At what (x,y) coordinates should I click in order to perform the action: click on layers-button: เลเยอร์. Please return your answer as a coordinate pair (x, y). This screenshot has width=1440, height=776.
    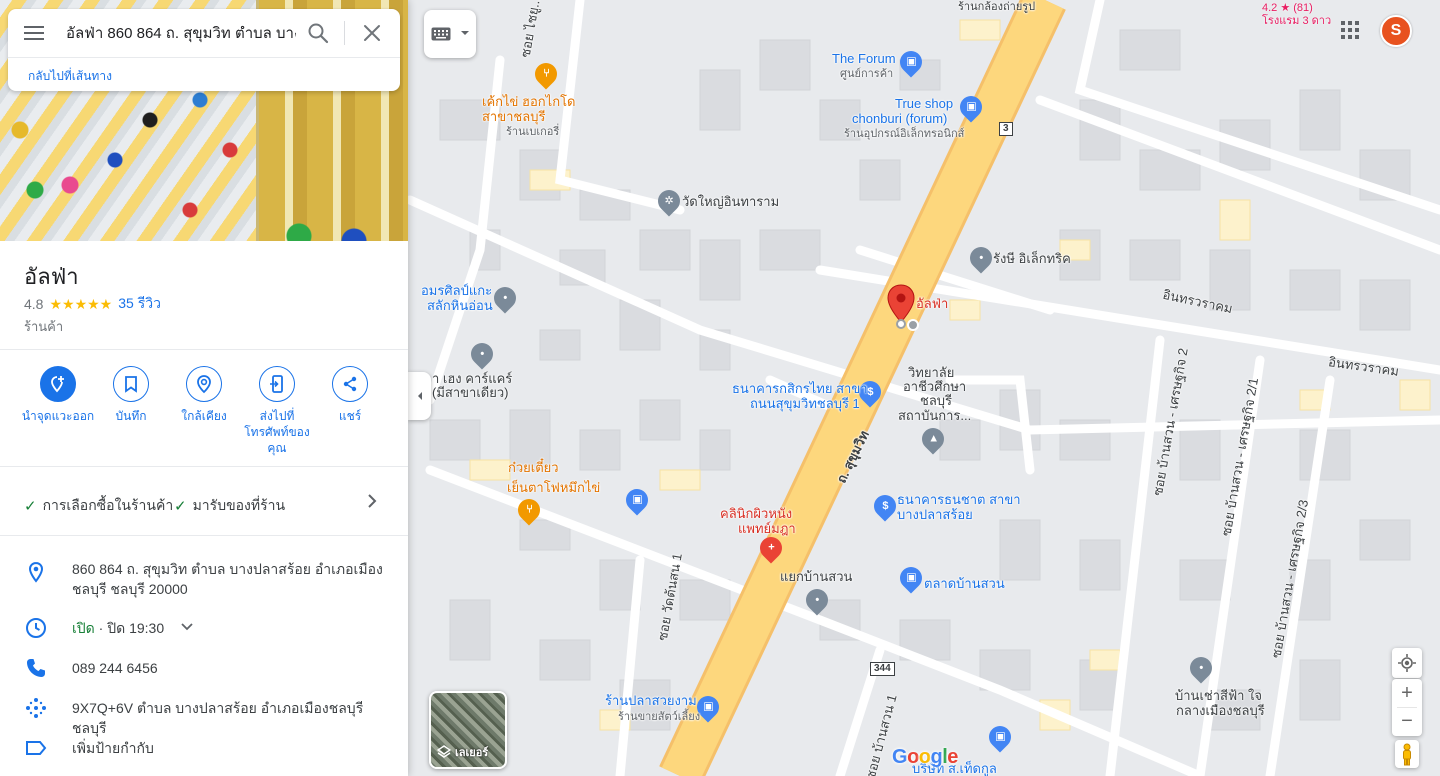
    Looking at the image, I should click on (468, 730).